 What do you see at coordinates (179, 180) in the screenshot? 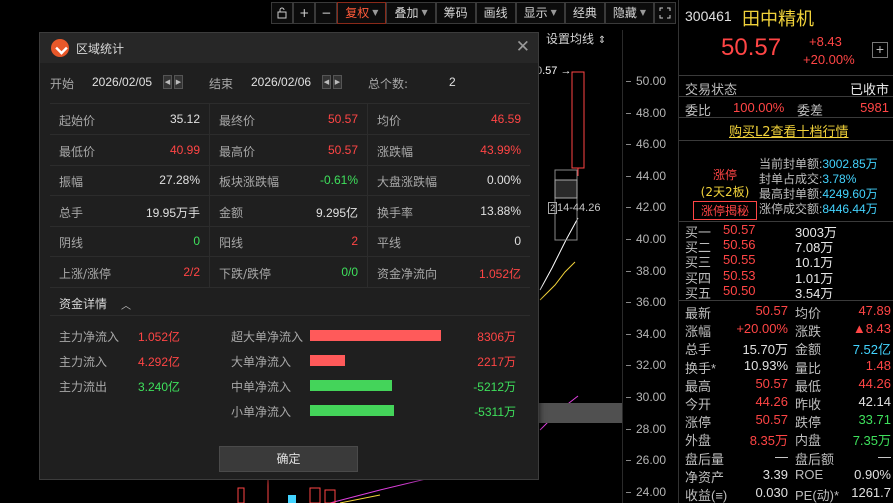
I see `stats-value: 27.28%` at bounding box center [179, 180].